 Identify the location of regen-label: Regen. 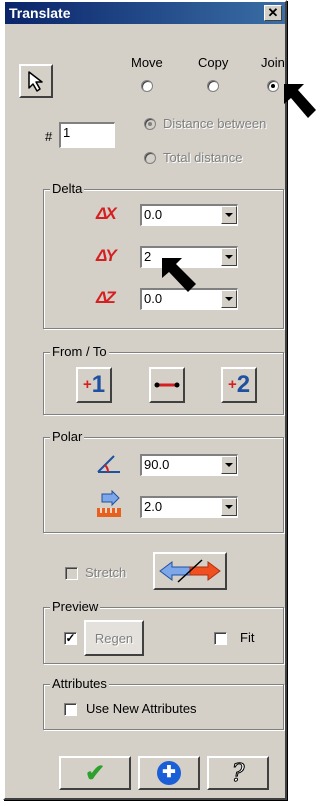
(114, 638).